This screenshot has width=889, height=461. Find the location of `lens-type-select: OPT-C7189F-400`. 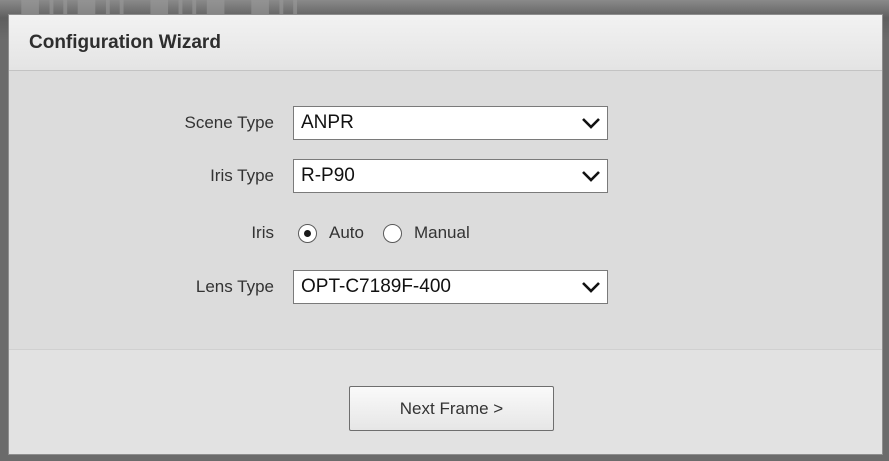

lens-type-select: OPT-C7189F-400 is located at coordinates (450, 287).